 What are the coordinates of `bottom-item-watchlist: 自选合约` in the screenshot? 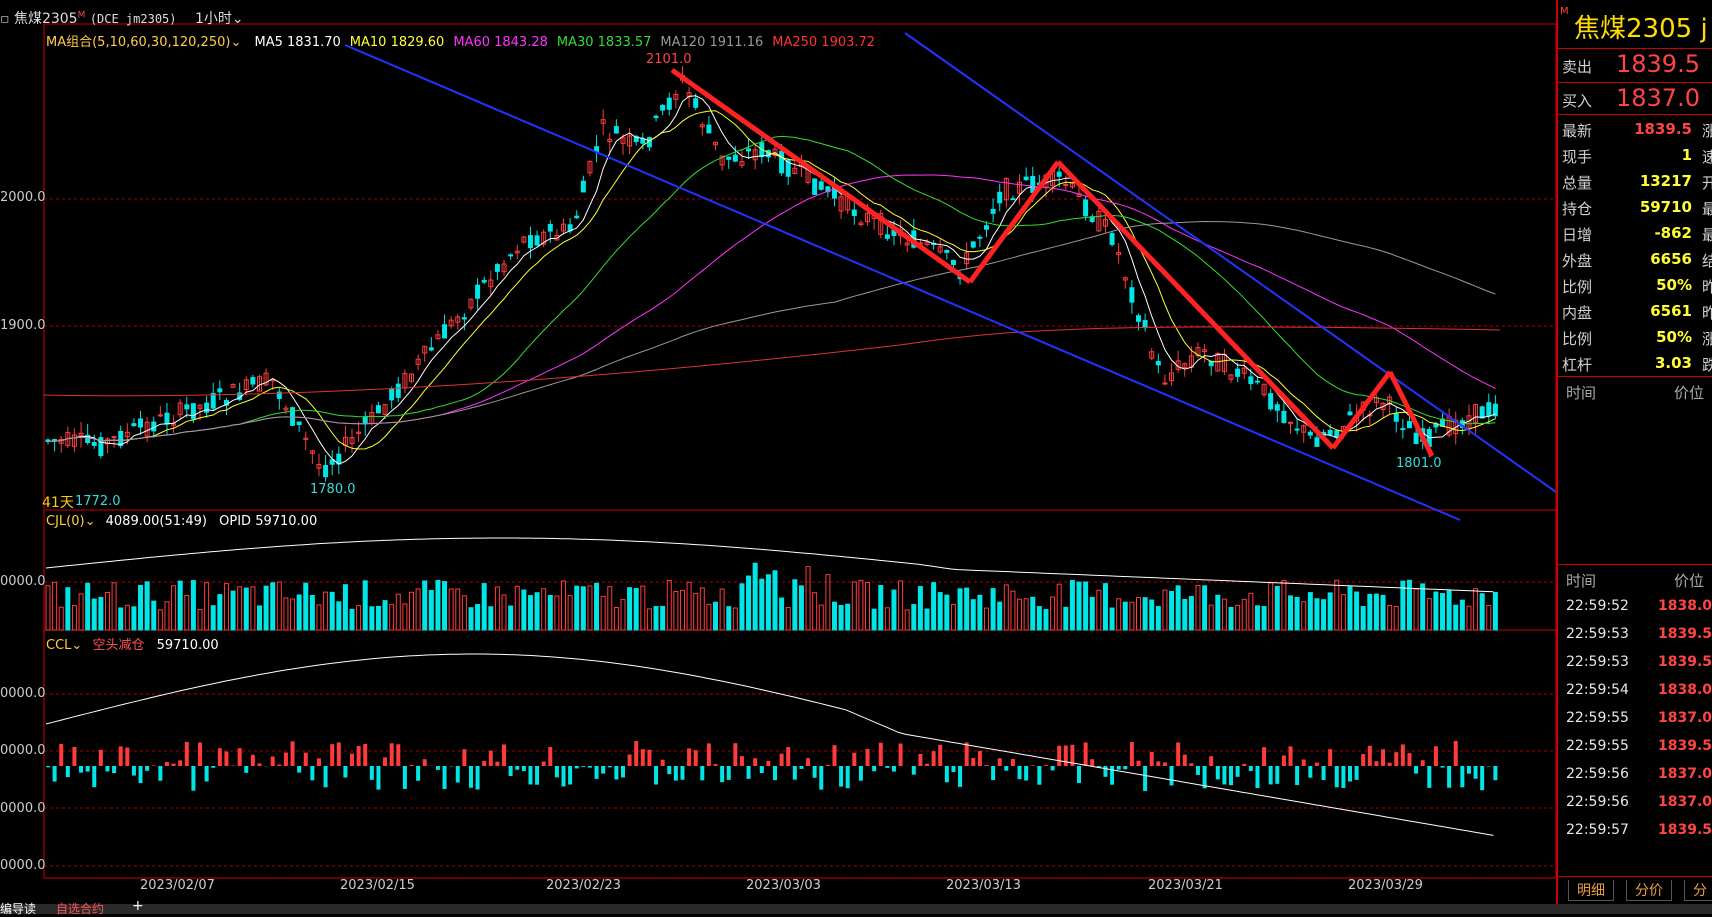 It's located at (80, 908).